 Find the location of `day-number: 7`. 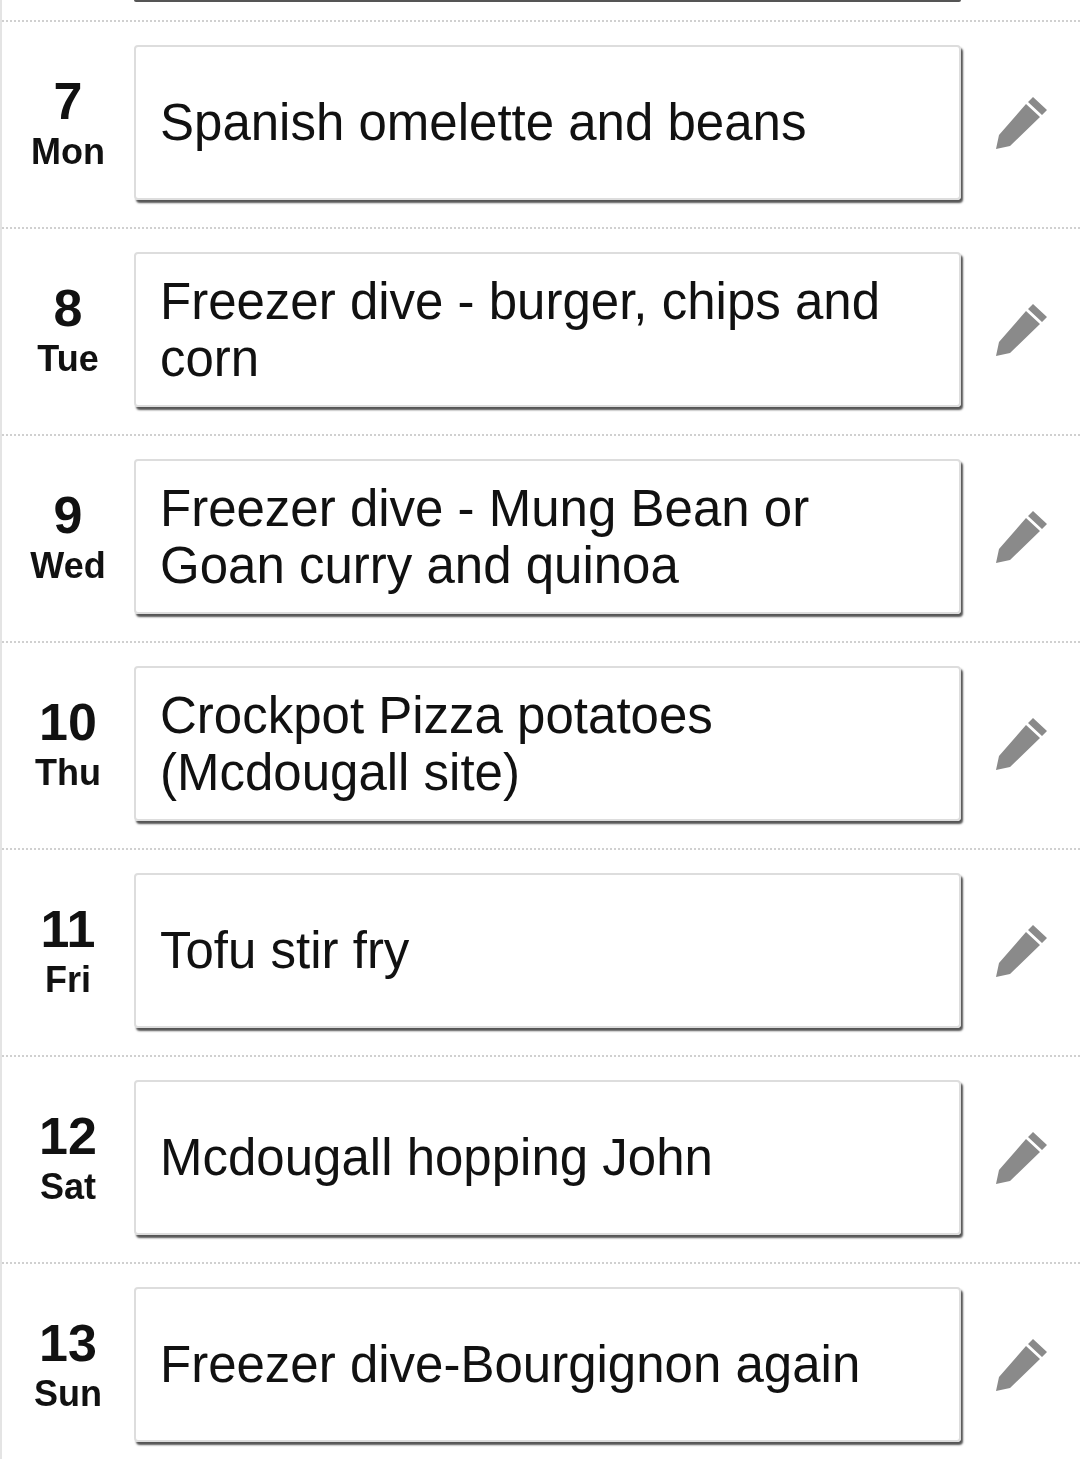

day-number: 7 is located at coordinates (68, 100).